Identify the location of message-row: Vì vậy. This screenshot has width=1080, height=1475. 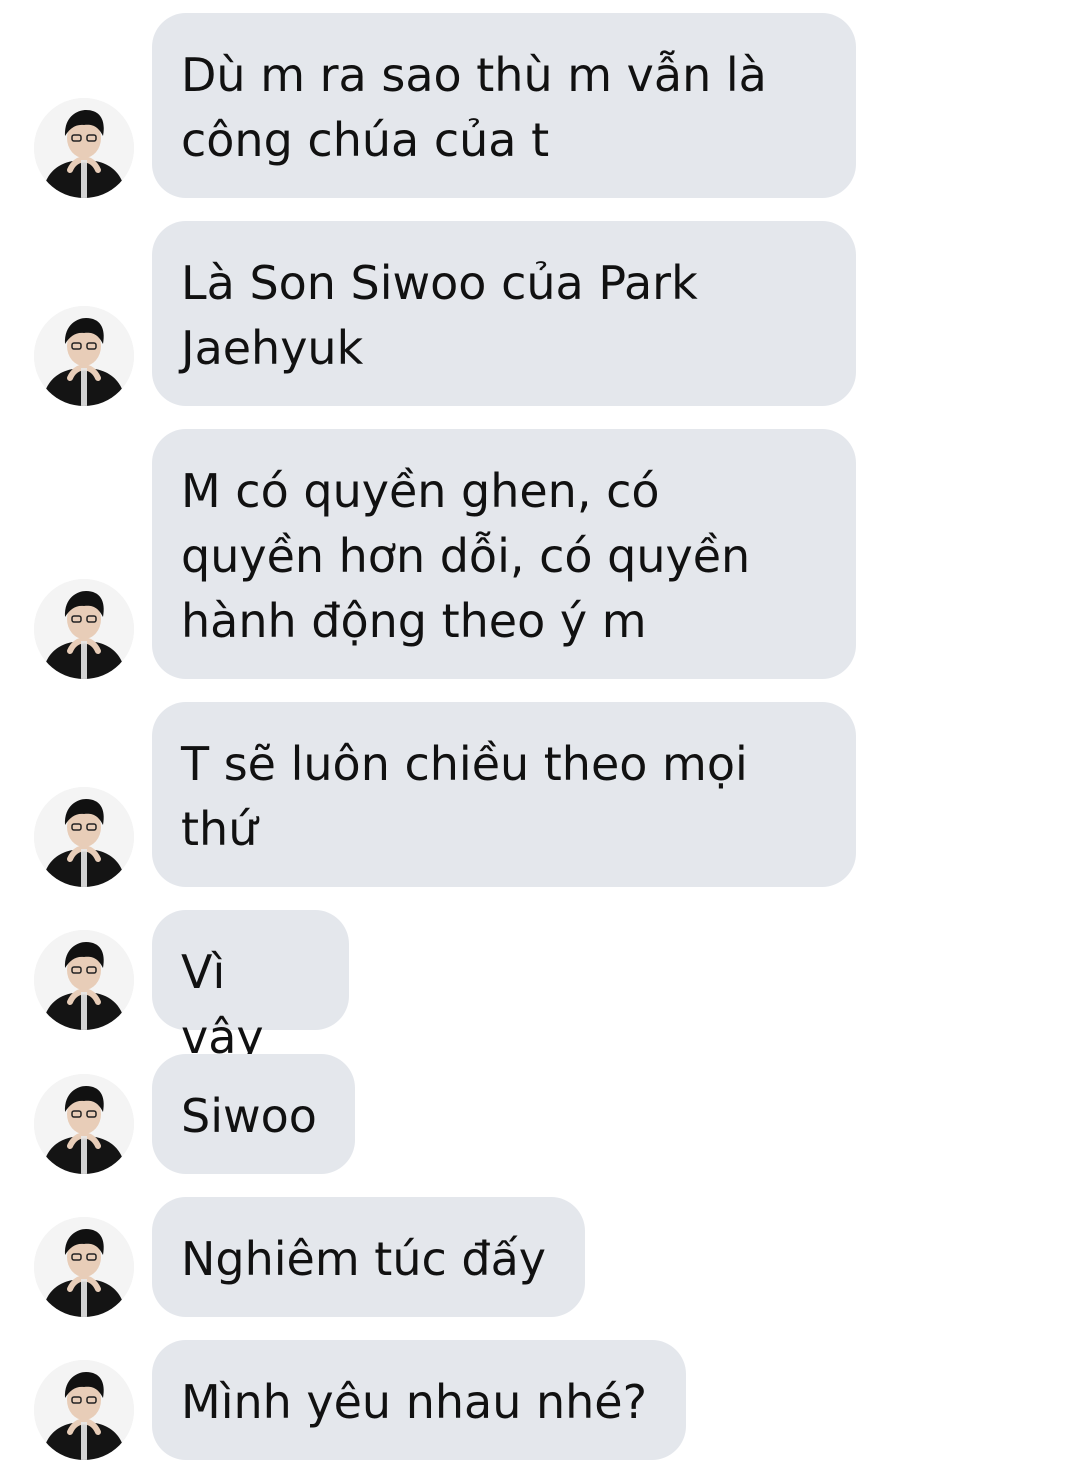
(540, 987).